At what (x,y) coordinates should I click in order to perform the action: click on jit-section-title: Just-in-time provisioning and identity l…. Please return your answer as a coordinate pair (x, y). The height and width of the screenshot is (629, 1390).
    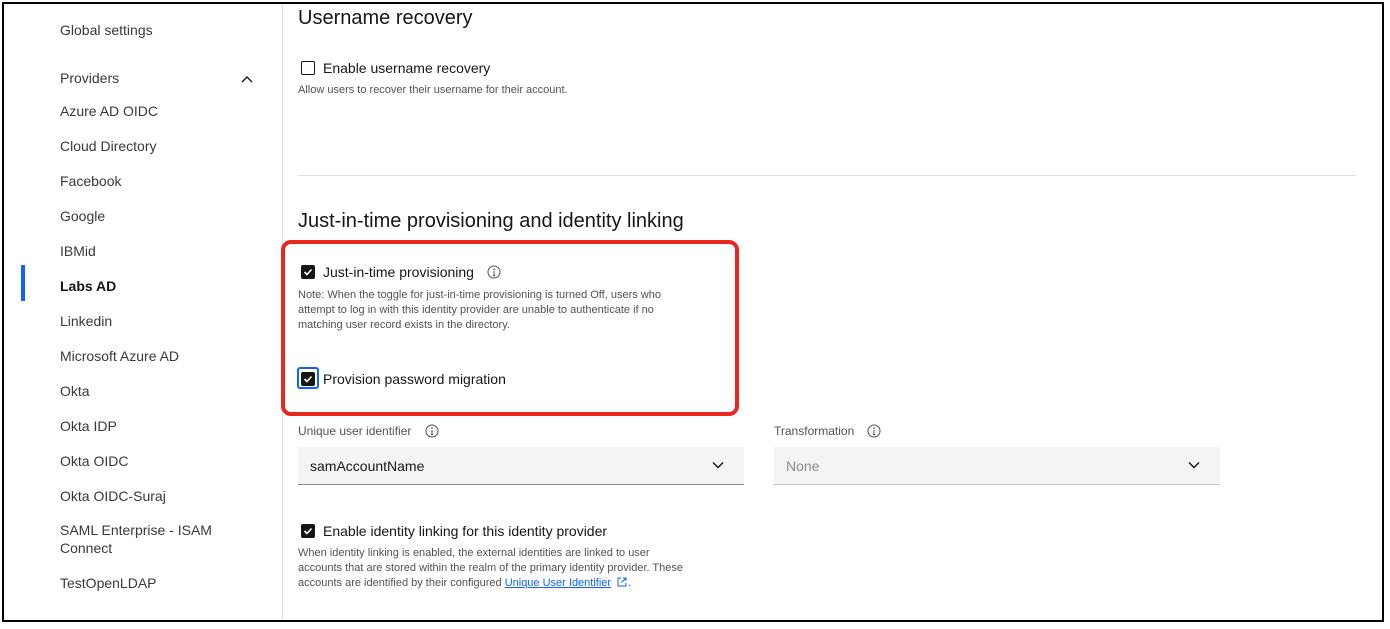
    Looking at the image, I should click on (491, 221).